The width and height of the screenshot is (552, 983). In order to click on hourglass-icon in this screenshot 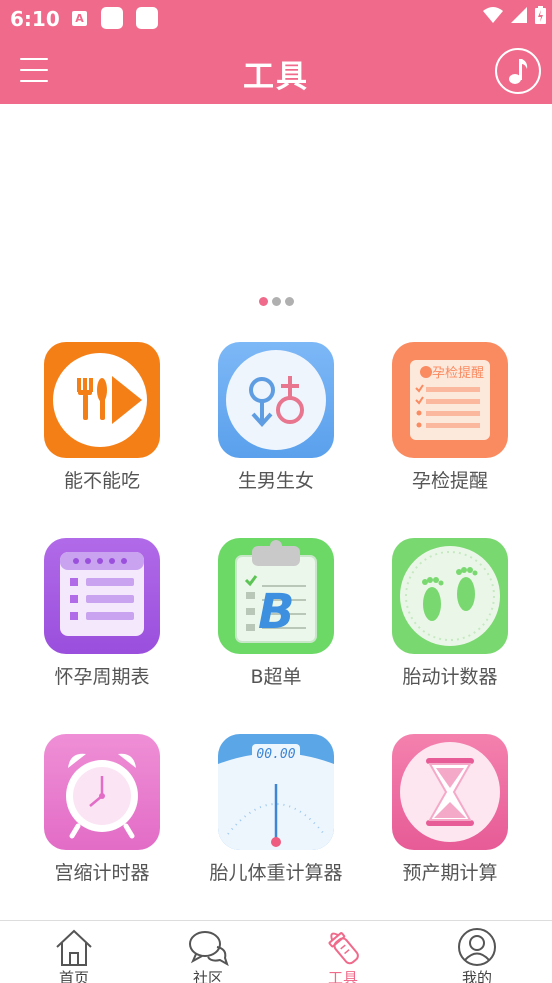, I will do `click(450, 792)`.